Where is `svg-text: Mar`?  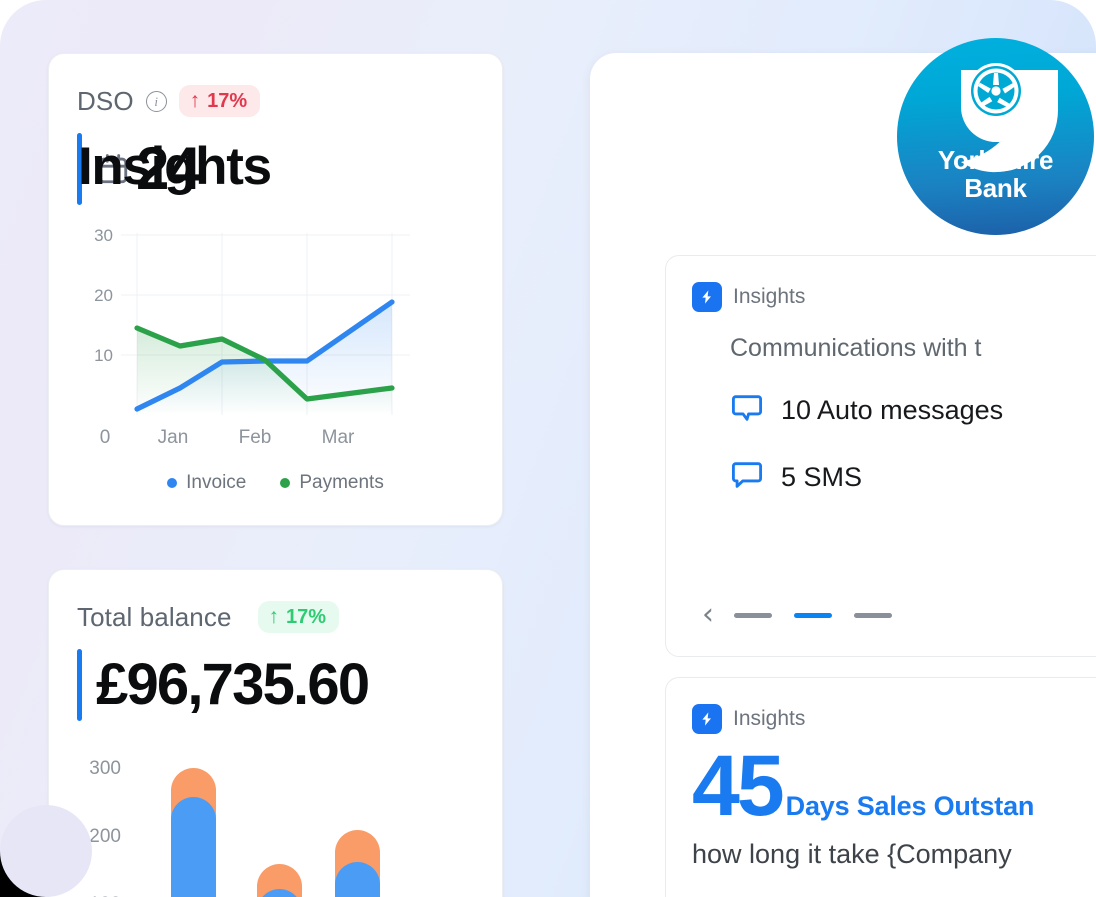
svg-text: Mar is located at coordinates (338, 437).